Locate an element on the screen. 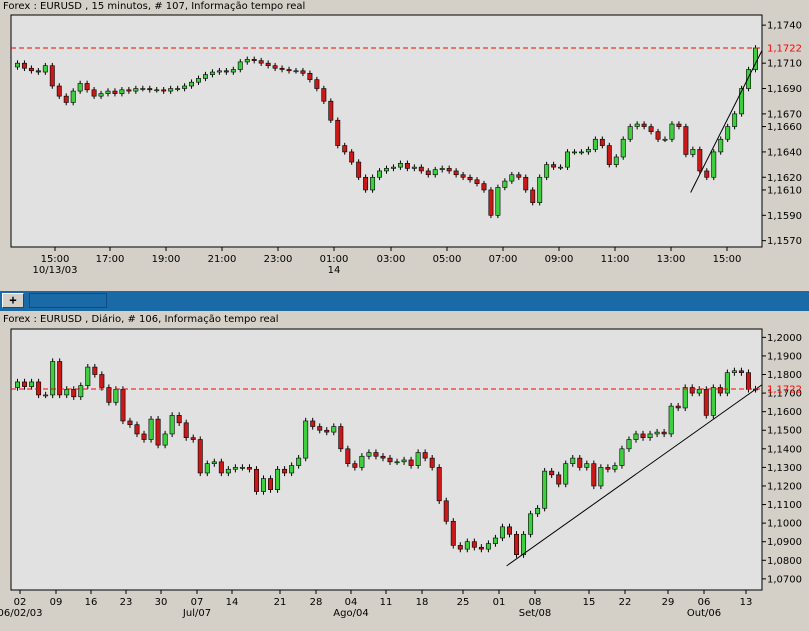 The image size is (809, 631). x-tick-label: 17:00 is located at coordinates (110, 259).